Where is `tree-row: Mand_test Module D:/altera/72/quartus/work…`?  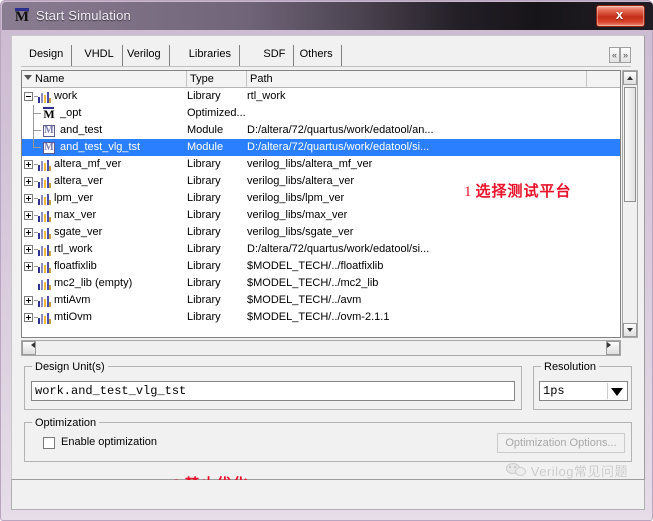
tree-row: Mand_test Module D:/altera/72/quartus/work… is located at coordinates (321, 130).